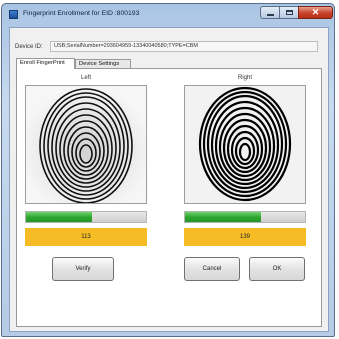 The height and width of the screenshot is (339, 339). What do you see at coordinates (85, 78) in the screenshot?
I see `left-finger-label: Left` at bounding box center [85, 78].